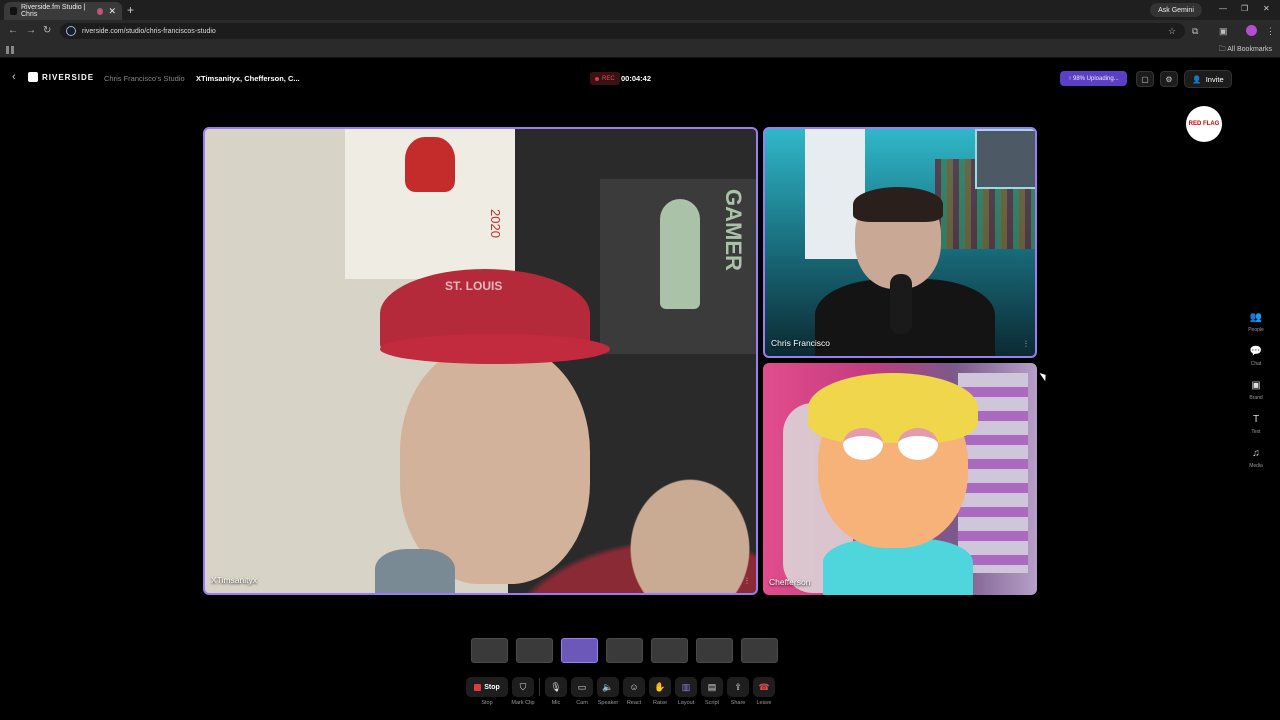  What do you see at coordinates (1195, 31) in the screenshot?
I see `extensions-icon: ⧉` at bounding box center [1195, 31].